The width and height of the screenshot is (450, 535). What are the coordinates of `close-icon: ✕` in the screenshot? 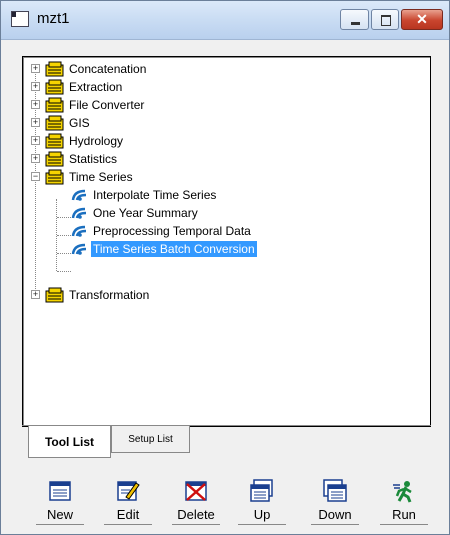 It's located at (422, 19).